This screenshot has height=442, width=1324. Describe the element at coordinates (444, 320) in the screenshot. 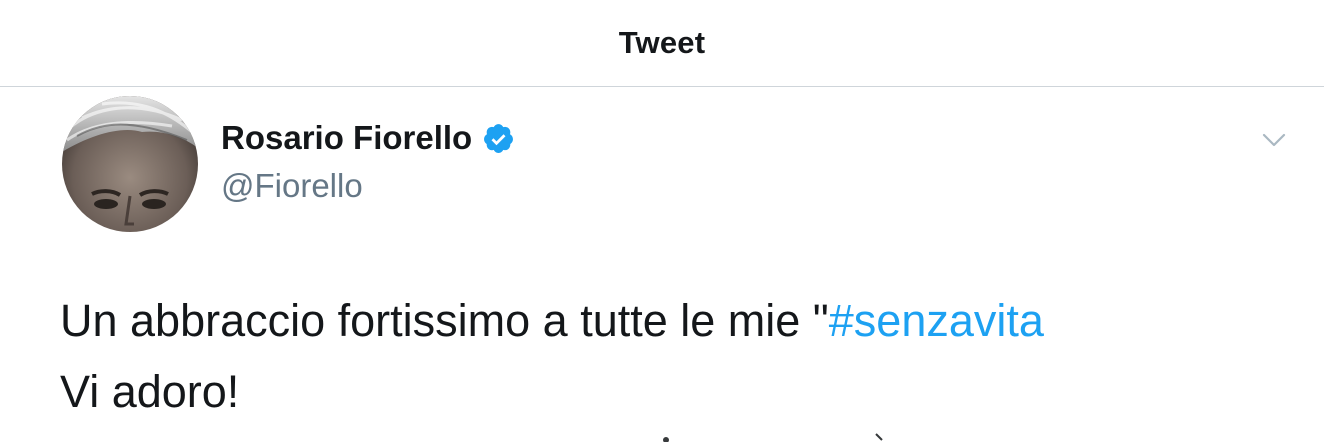

I see `tweet-text-segment: Un abbraccio fortissimo a tutte le mie "` at that location.